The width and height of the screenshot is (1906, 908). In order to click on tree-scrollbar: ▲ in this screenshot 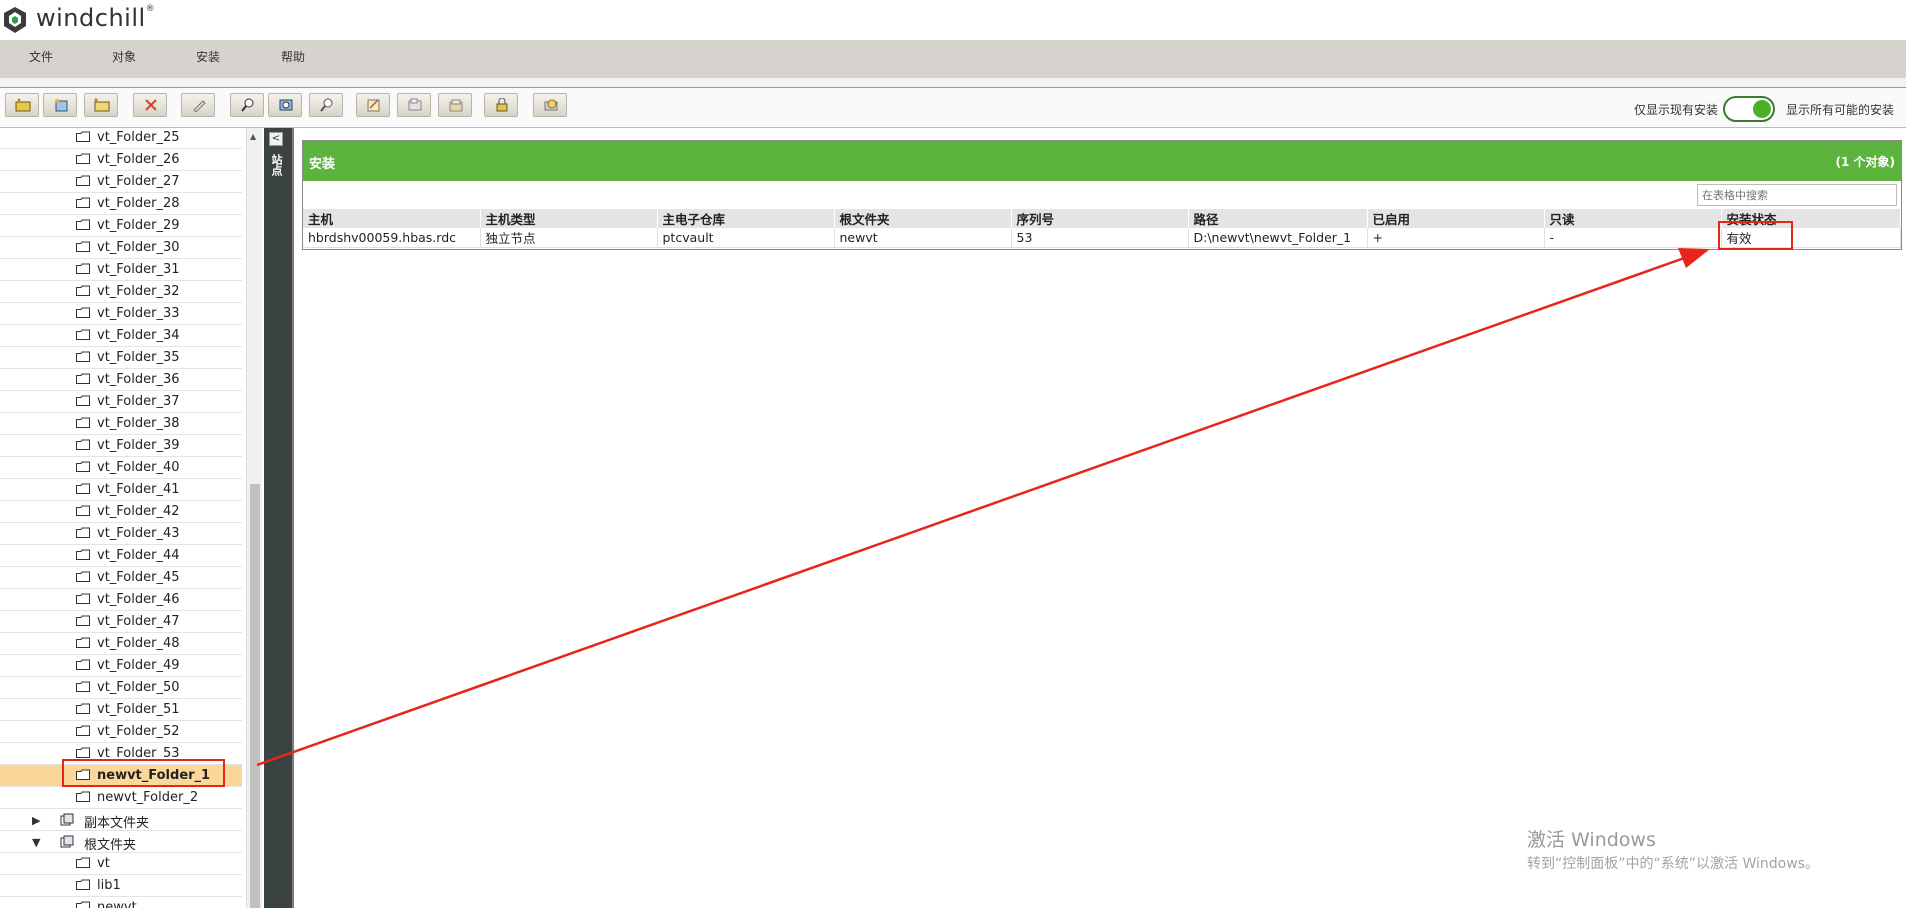, I will do `click(254, 518)`.